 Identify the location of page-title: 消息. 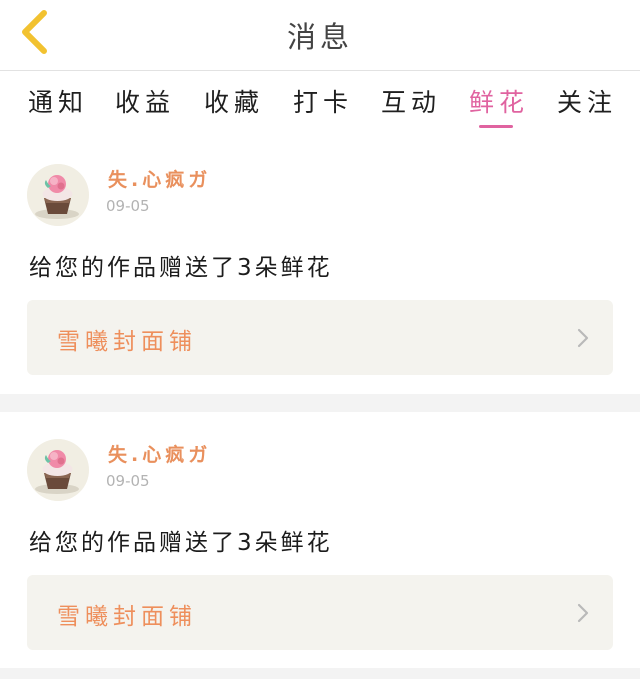
(319, 37).